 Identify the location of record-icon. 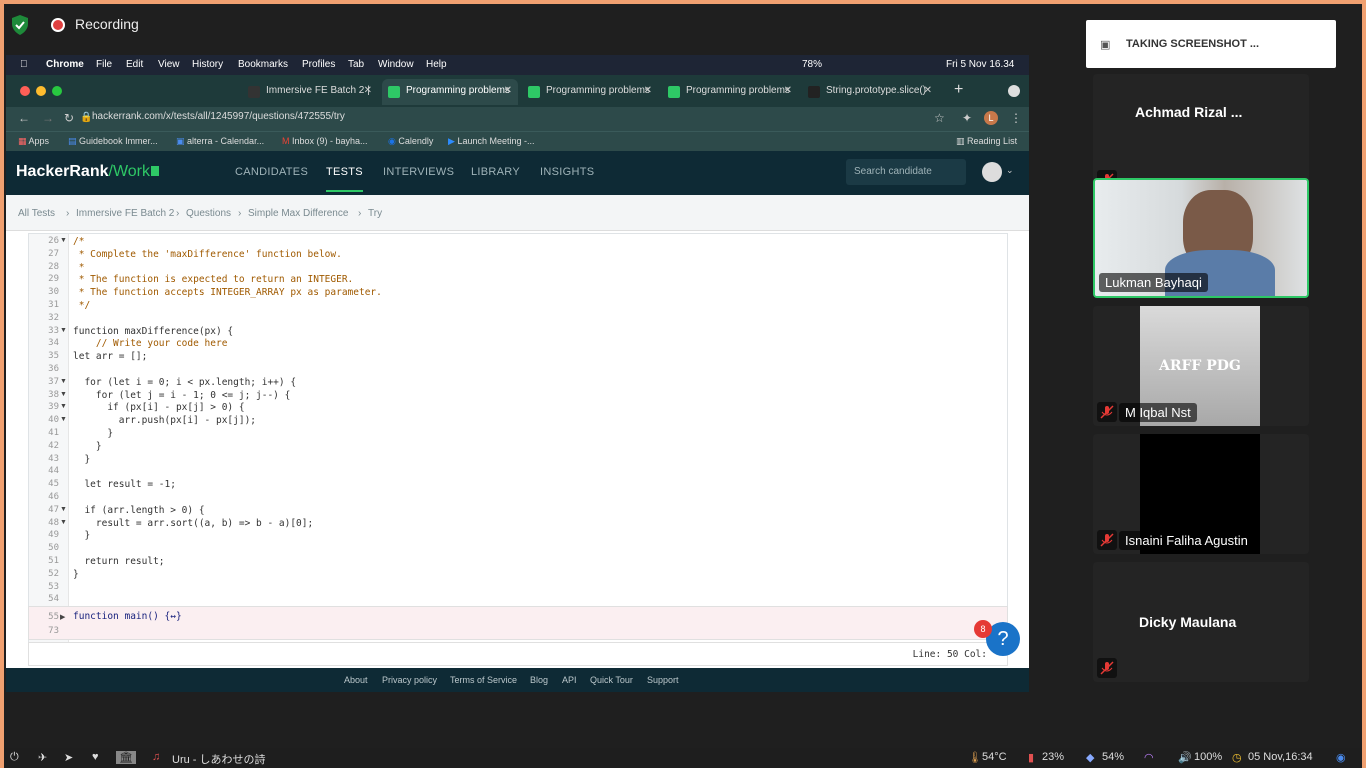
(58, 25).